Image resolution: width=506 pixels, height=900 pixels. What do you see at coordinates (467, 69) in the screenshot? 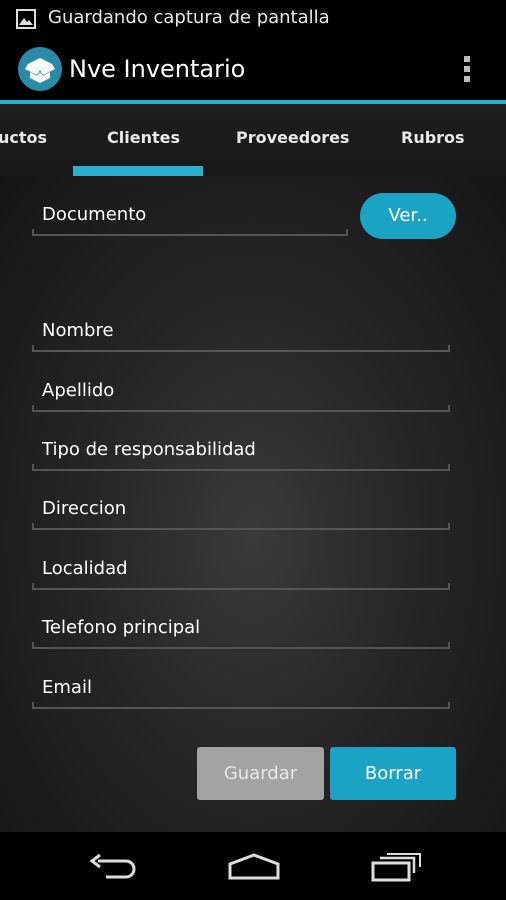
I see `overflow-menu-icon` at bounding box center [467, 69].